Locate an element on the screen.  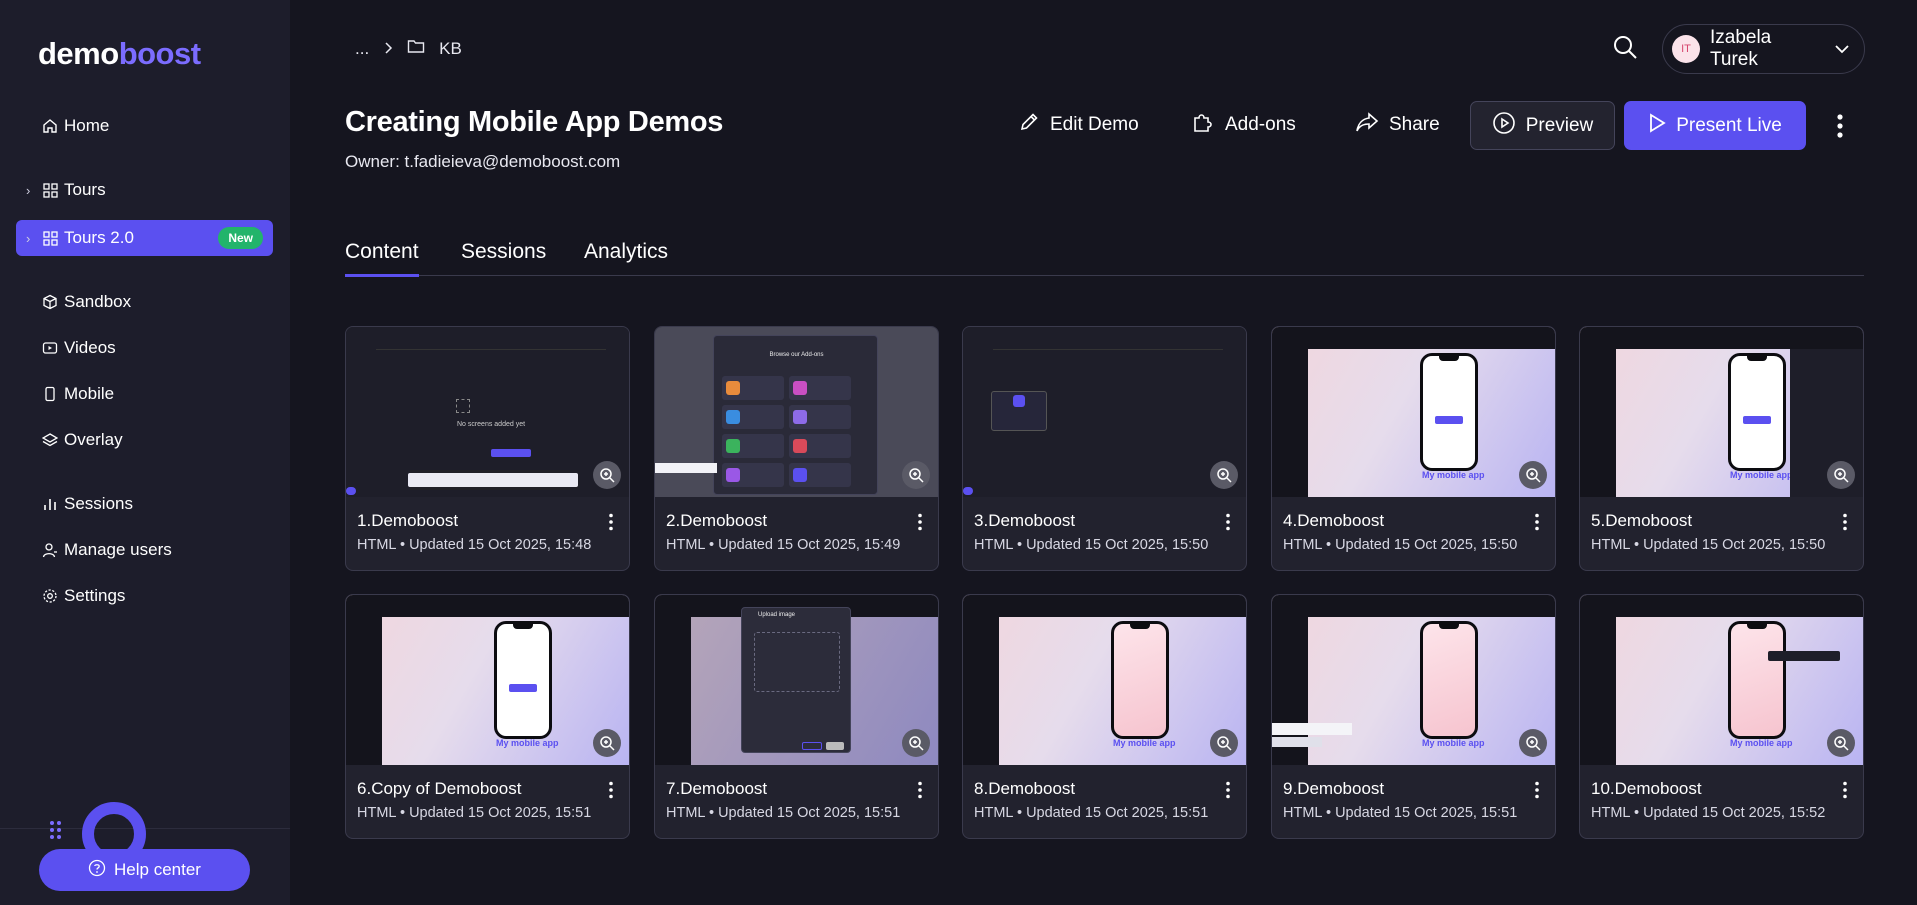
more-options-icon is located at coordinates (1840, 126).